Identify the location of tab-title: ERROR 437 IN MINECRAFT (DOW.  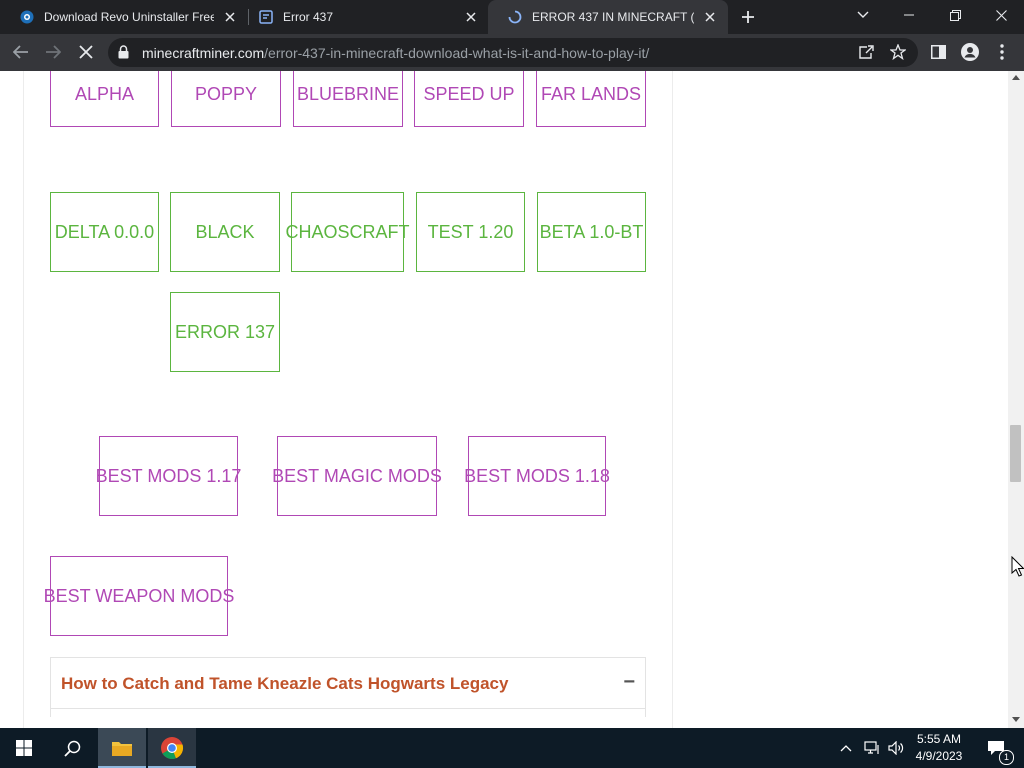
(613, 17).